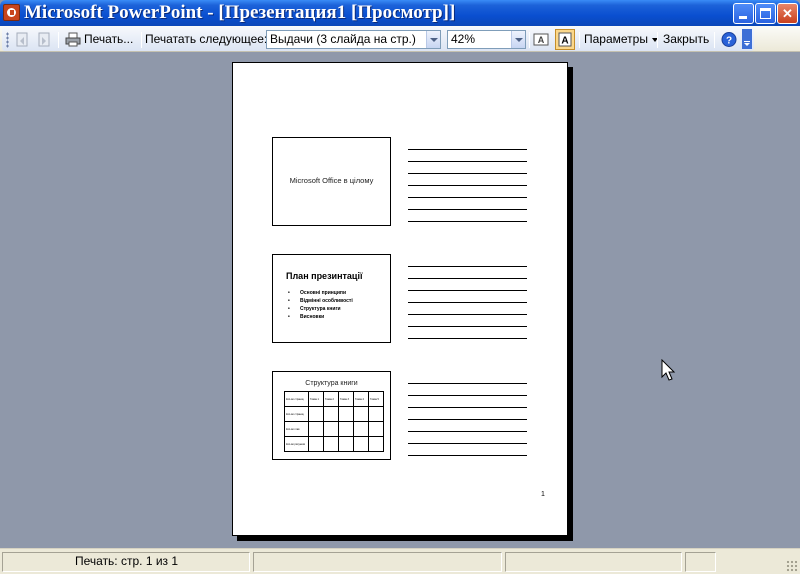 The width and height of the screenshot is (800, 574). I want to click on powerpoint-app-icon, so click(11, 12).